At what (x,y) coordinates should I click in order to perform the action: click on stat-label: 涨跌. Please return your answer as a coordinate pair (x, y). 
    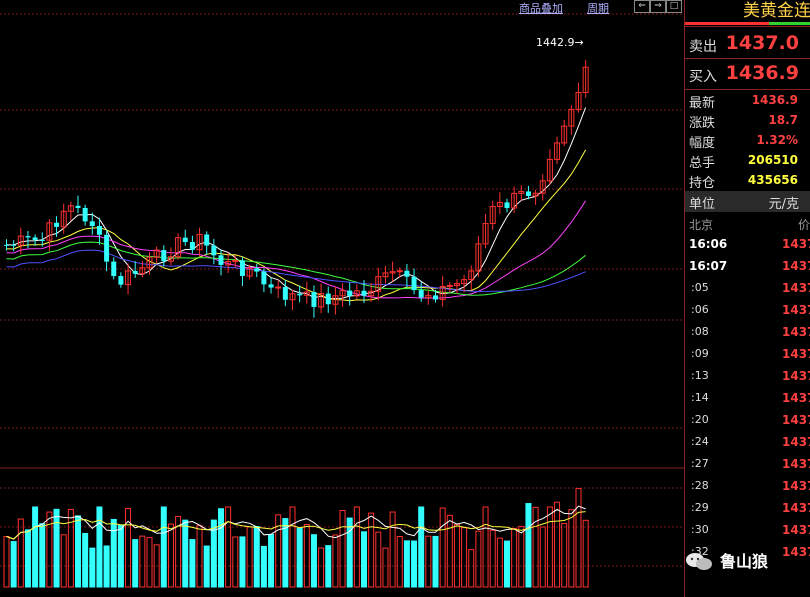
    Looking at the image, I should click on (702, 123).